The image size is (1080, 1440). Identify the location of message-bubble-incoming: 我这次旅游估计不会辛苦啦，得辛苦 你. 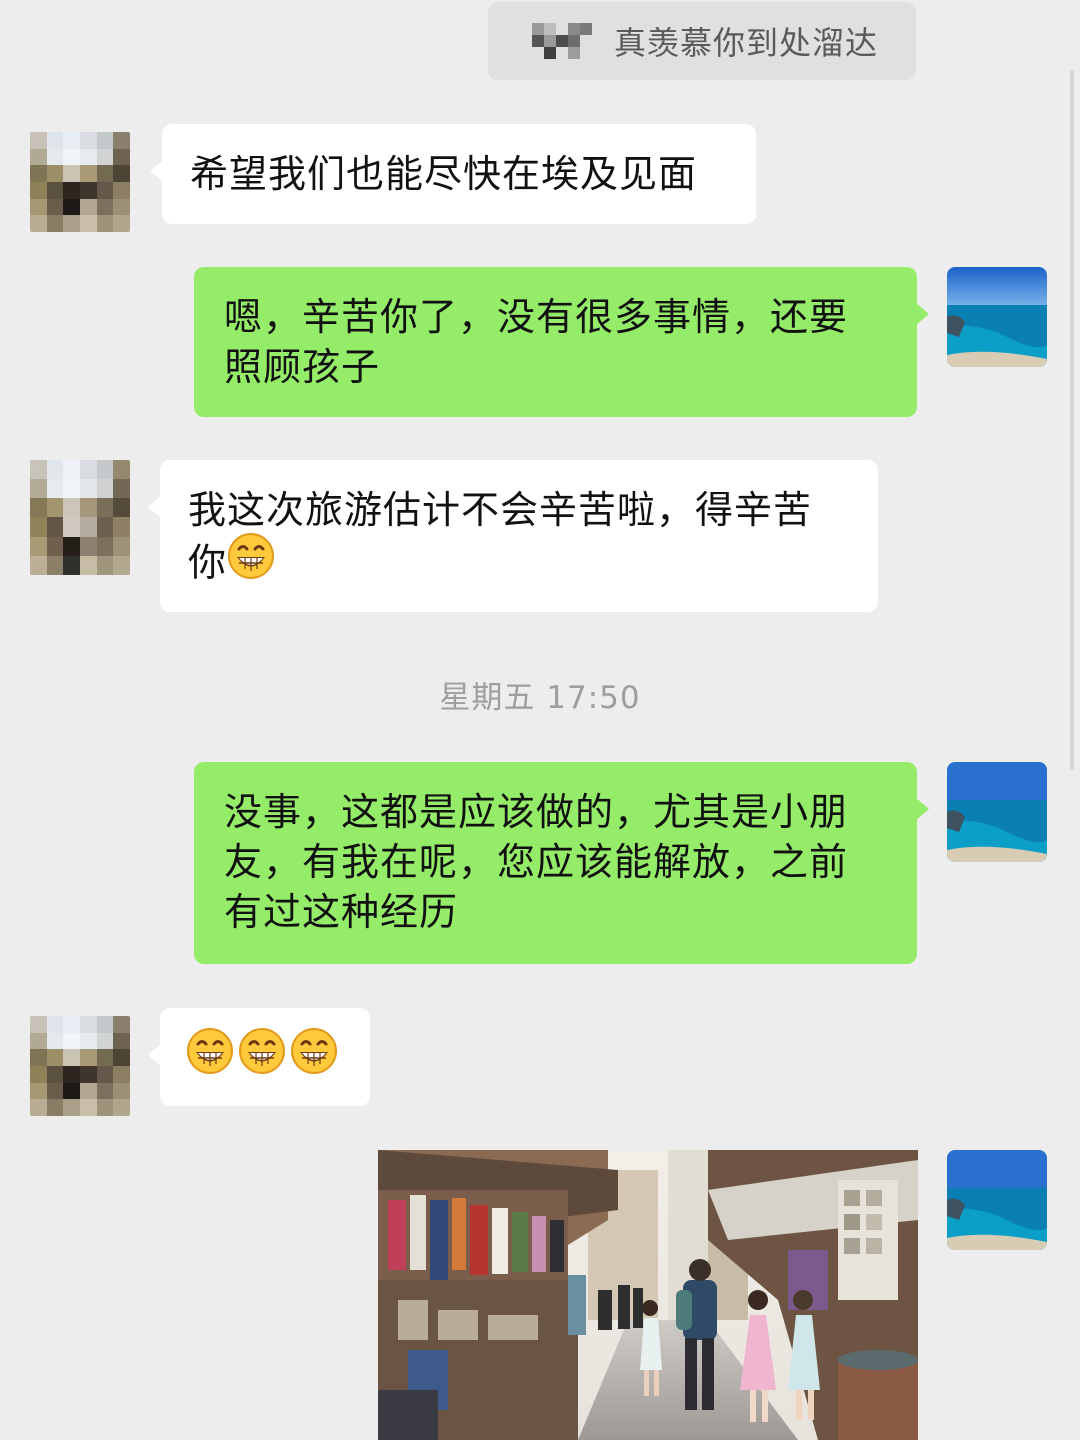
(513, 536).